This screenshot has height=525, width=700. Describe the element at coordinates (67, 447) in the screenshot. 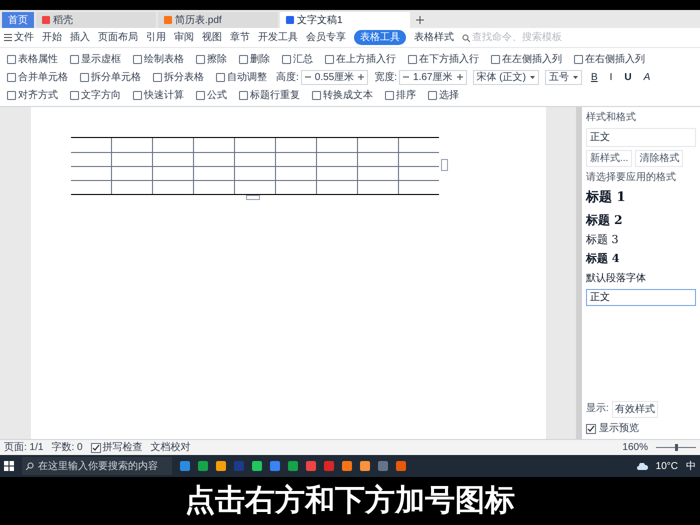

I see `word-count: 字数: 0` at that location.